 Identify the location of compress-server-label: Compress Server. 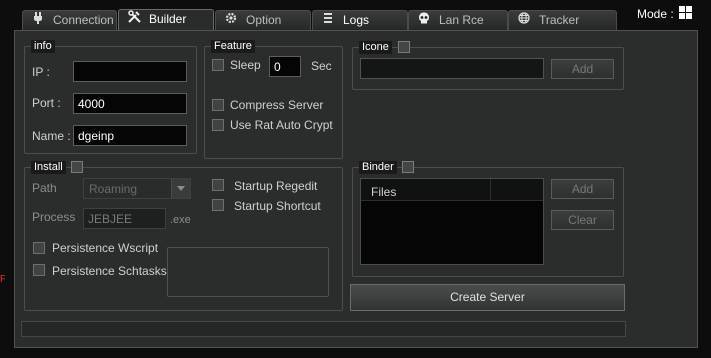
(277, 105).